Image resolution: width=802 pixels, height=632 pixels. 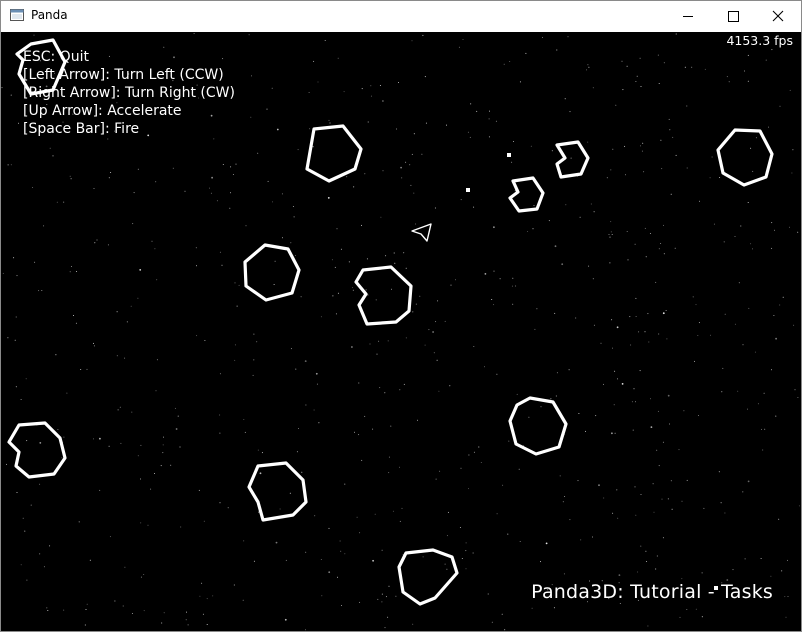 I want to click on minimize-button, so click(x=688, y=16).